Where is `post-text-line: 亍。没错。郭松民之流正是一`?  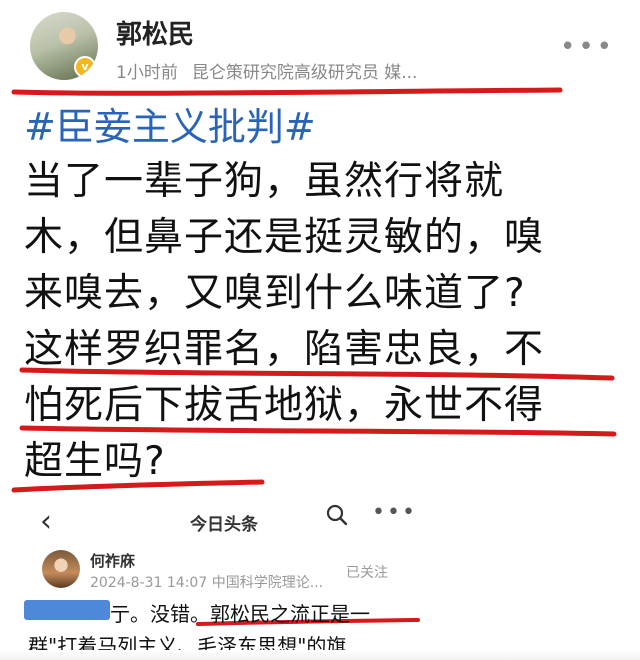
post-text-line: 亍。没错。郭松民之流正是一 is located at coordinates (240, 614).